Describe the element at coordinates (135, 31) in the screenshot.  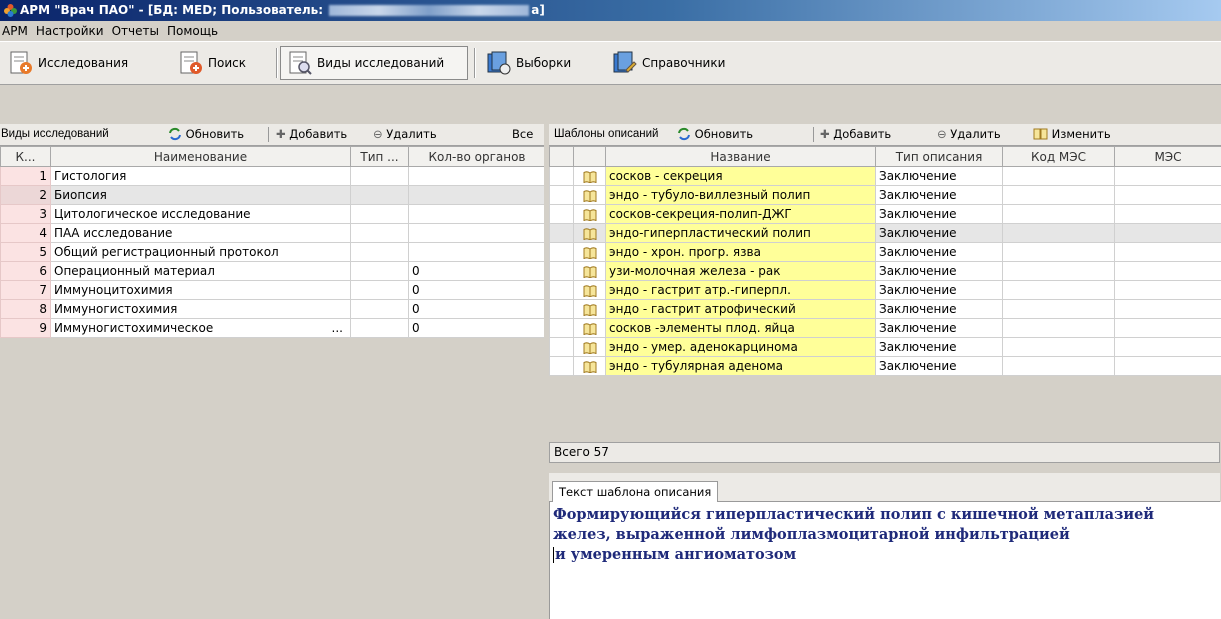
I see `menu-reports: Отчеты` at that location.